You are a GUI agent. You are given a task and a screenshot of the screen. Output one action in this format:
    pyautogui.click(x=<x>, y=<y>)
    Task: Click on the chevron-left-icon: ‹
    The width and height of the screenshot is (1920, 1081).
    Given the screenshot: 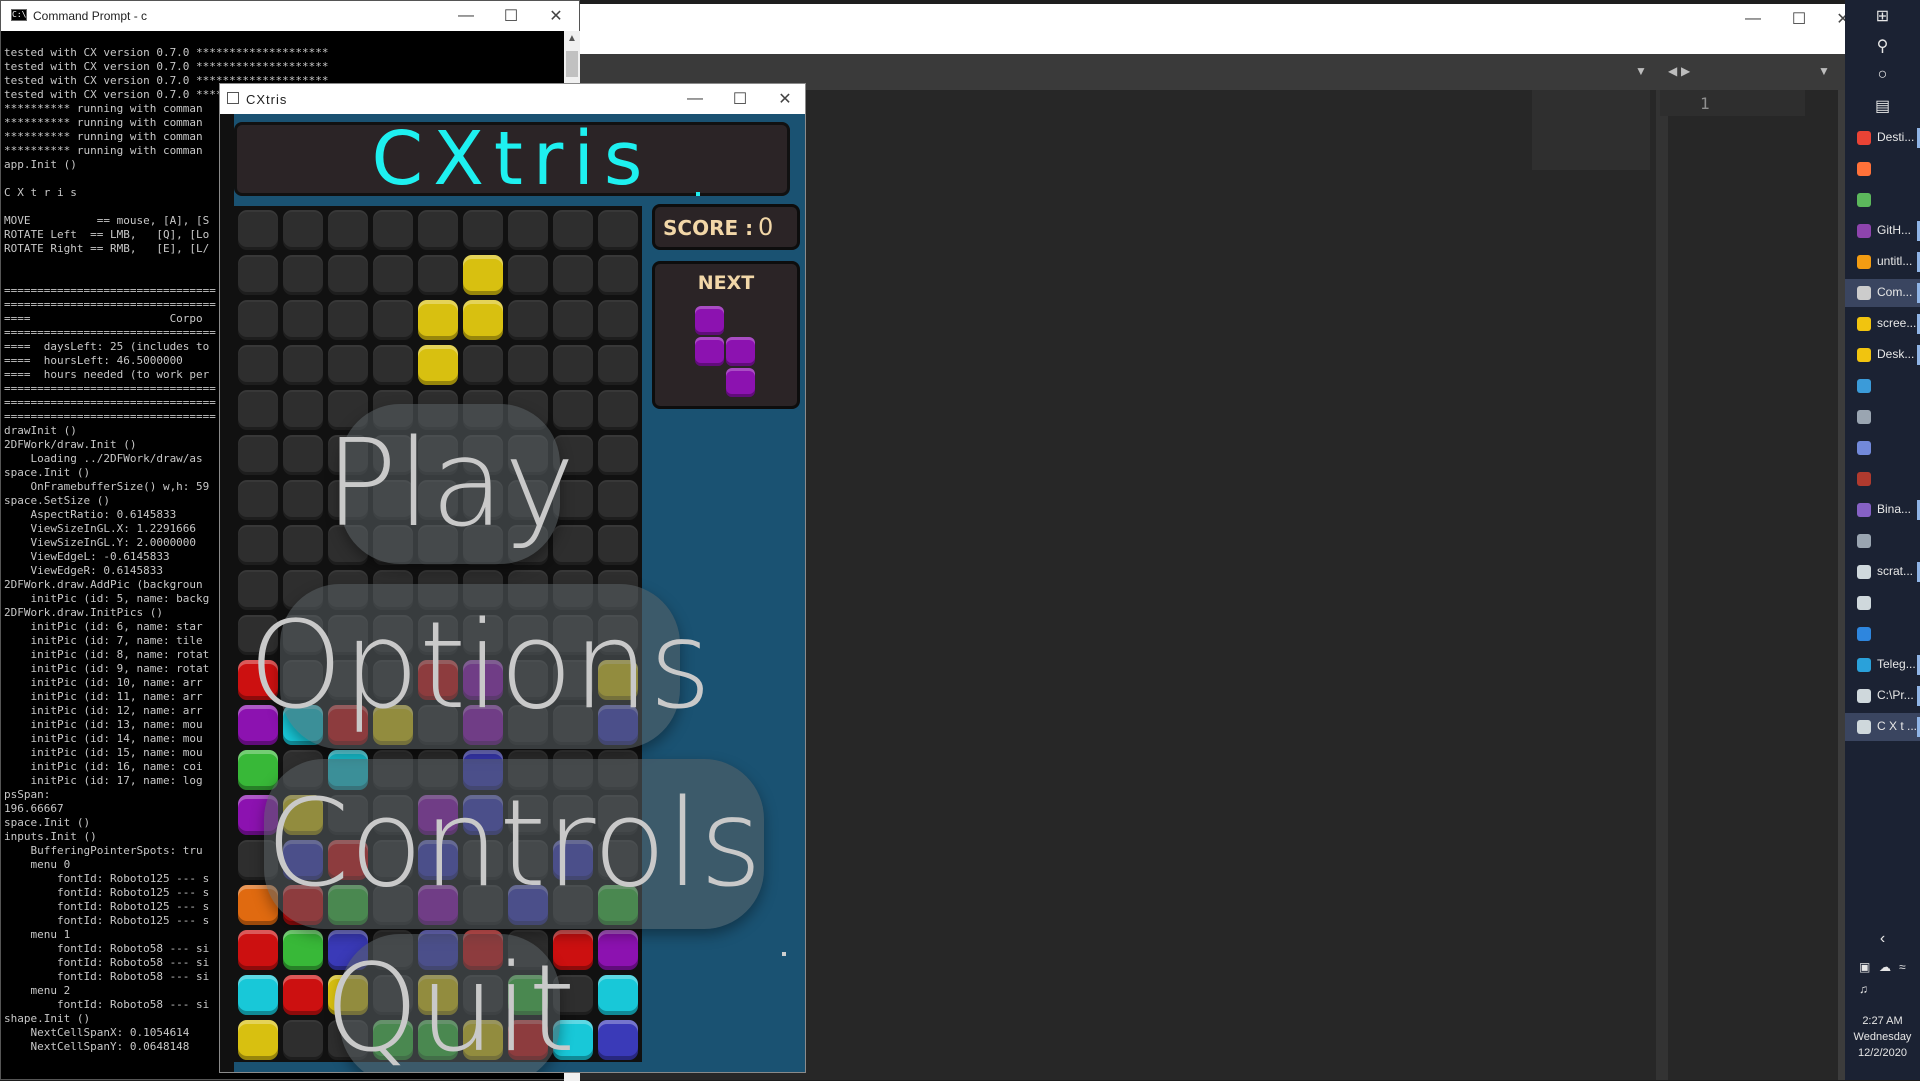 What is the action you would take?
    pyautogui.click(x=1882, y=939)
    